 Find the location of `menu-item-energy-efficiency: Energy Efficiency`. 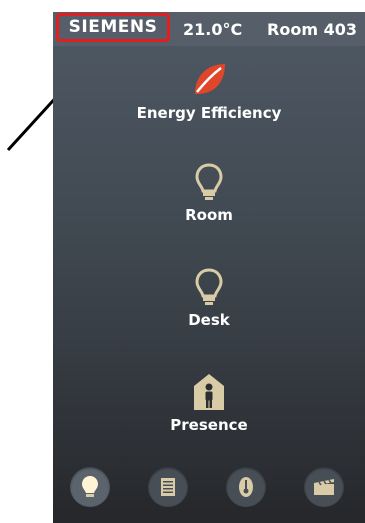

menu-item-energy-efficiency: Energy Efficiency is located at coordinates (209, 91).